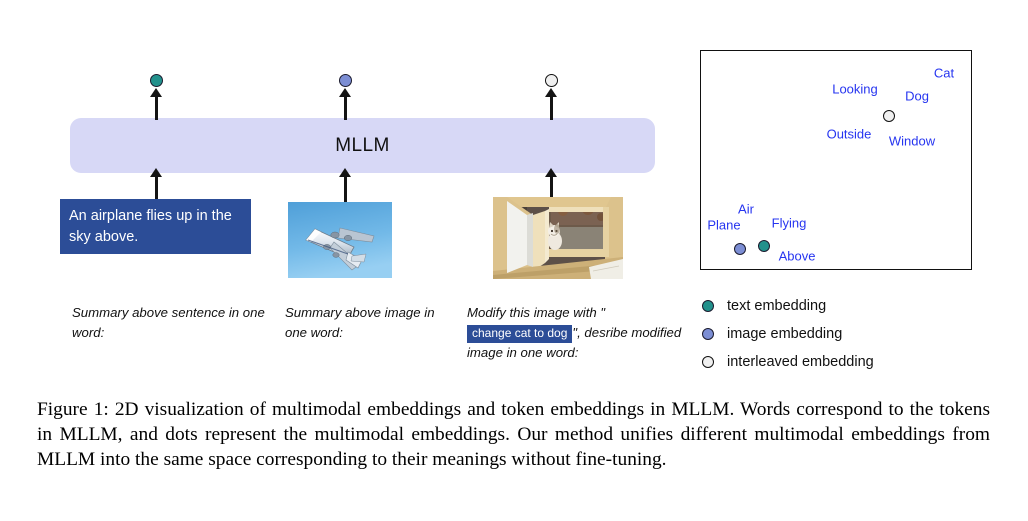  What do you see at coordinates (536, 312) in the screenshot?
I see `prompt-interleaved-part1: Modify this image with "` at bounding box center [536, 312].